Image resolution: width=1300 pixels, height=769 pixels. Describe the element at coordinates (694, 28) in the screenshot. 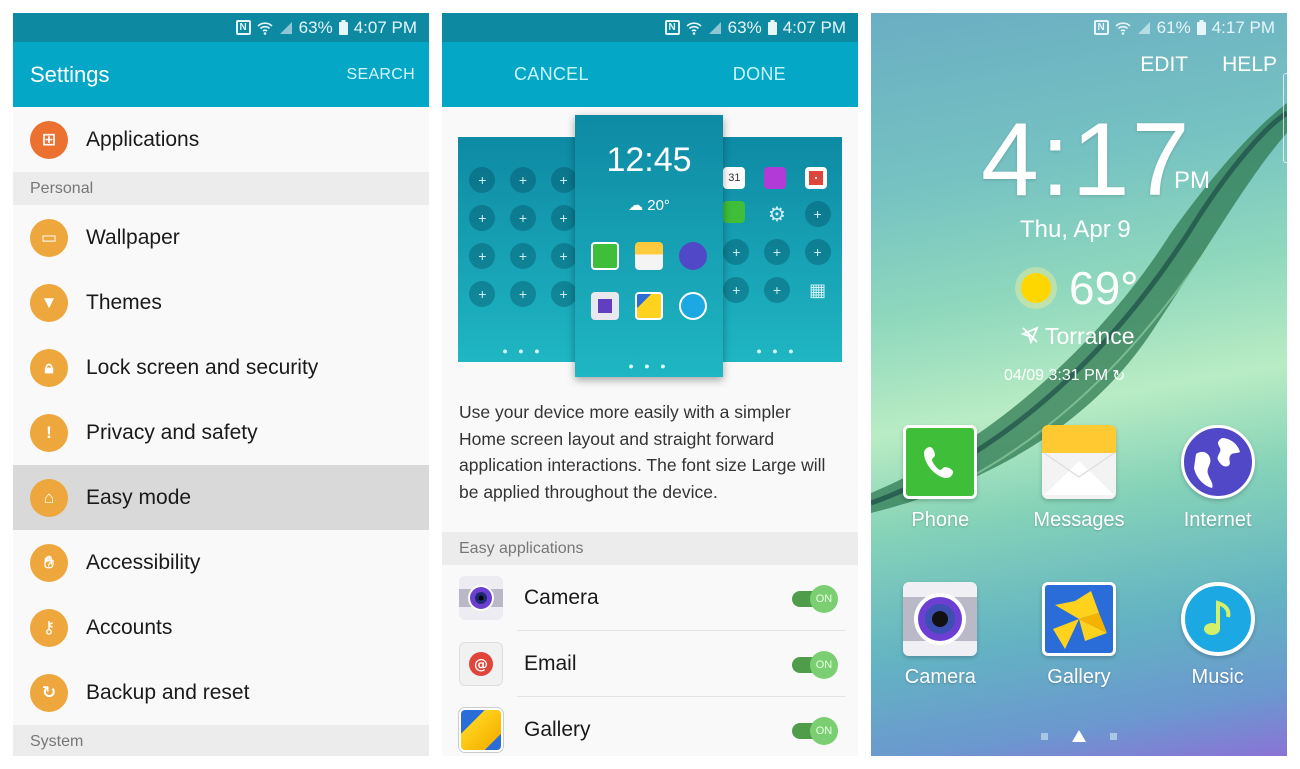

I see `wifi-icon` at that location.